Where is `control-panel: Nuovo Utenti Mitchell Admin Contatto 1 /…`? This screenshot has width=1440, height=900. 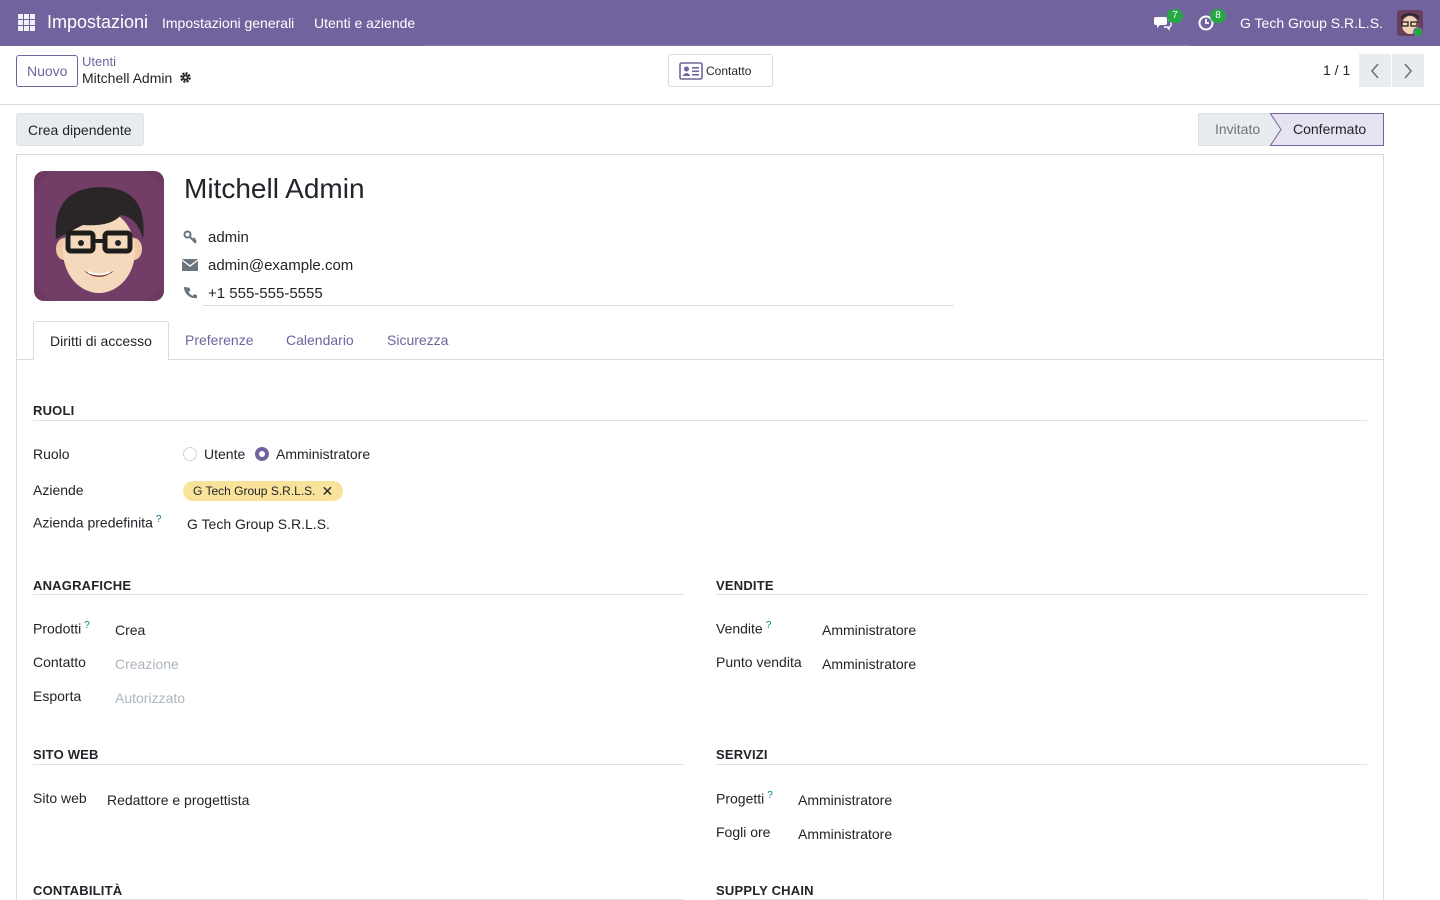
control-panel: Nuovo Utenti Mitchell Admin Contatto 1 /… is located at coordinates (720, 75).